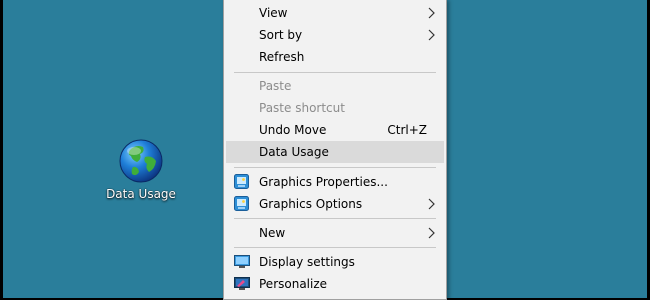 This screenshot has height=300, width=650. I want to click on menu-item-undo-move: Undo Move Ctrl+Z, so click(335, 130).